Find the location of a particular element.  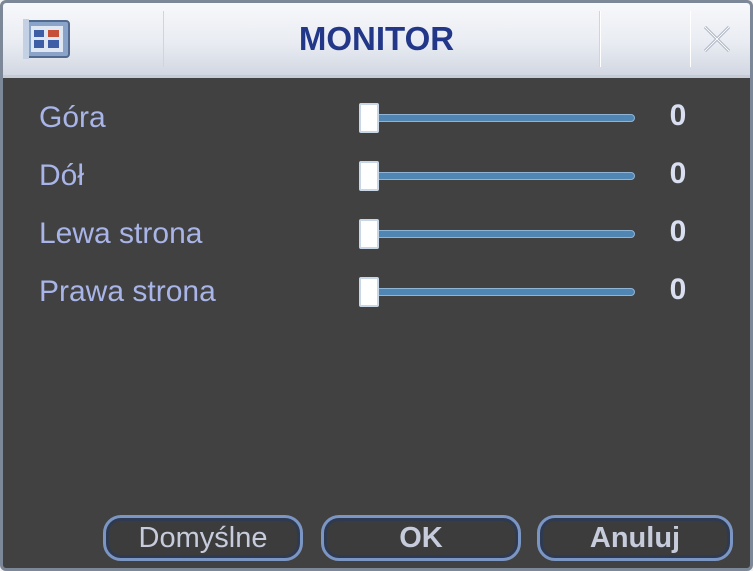

setting-row-gora: Góra 0 is located at coordinates (376, 121).